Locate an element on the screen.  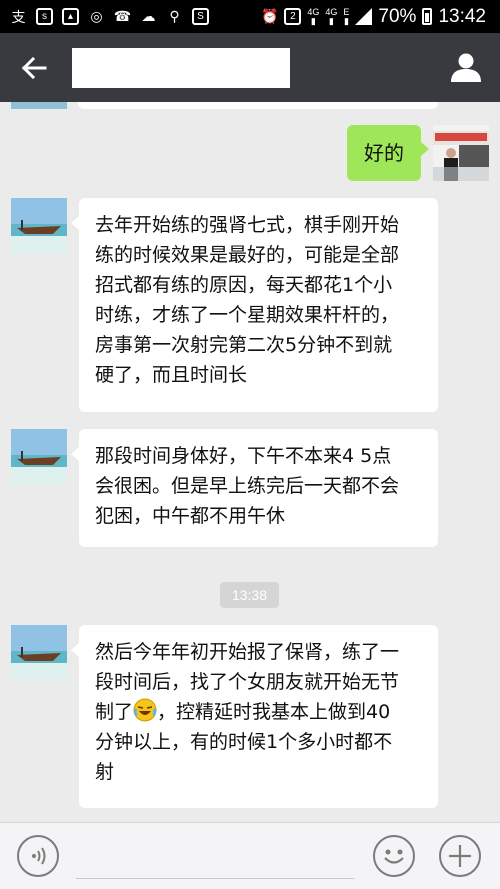
more-button is located at coordinates (460, 856).